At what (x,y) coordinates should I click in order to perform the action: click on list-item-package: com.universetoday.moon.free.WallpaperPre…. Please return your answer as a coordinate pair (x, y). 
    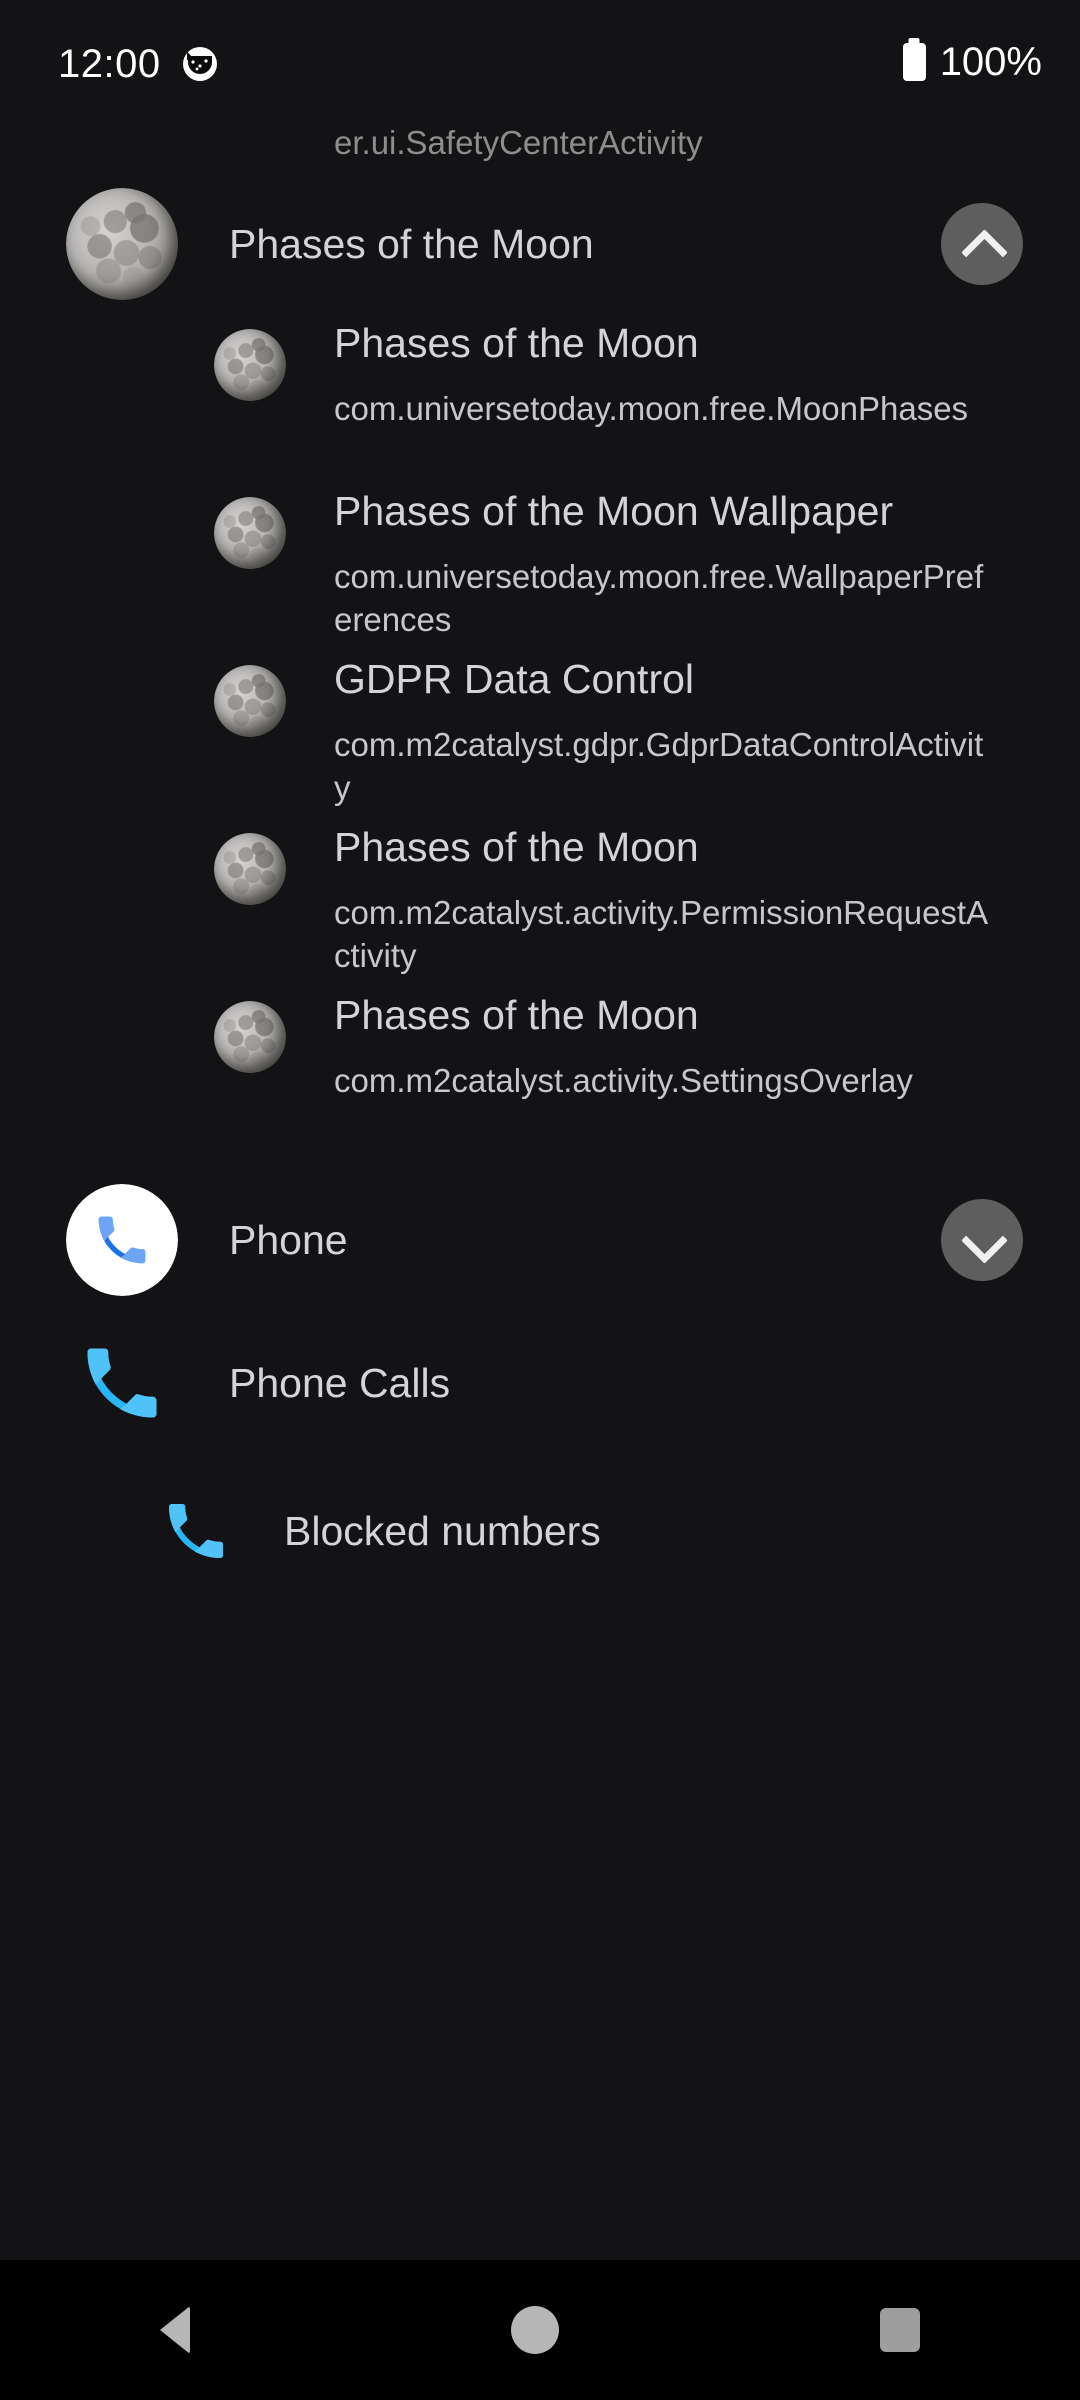
    Looking at the image, I should click on (659, 598).